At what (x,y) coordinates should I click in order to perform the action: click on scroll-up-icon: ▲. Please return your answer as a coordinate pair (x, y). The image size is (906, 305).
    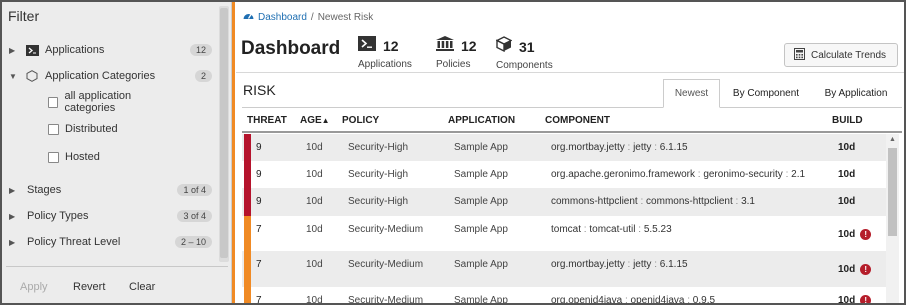
    Looking at the image, I should click on (892, 139).